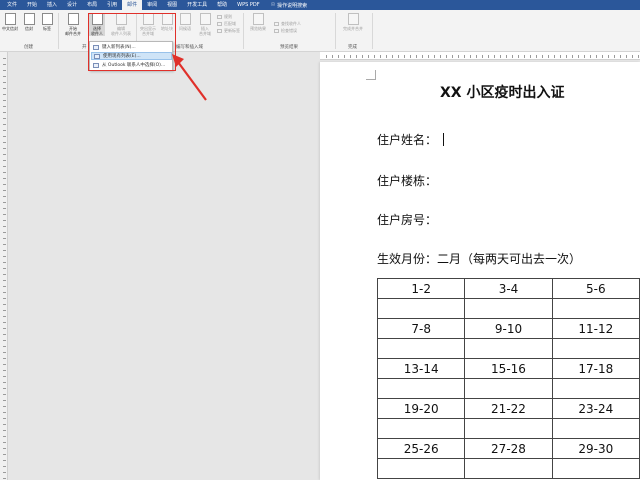  Describe the element at coordinates (148, 24) in the screenshot. I see `highlight-merge-fields-button: 突出显示 合并域` at that location.